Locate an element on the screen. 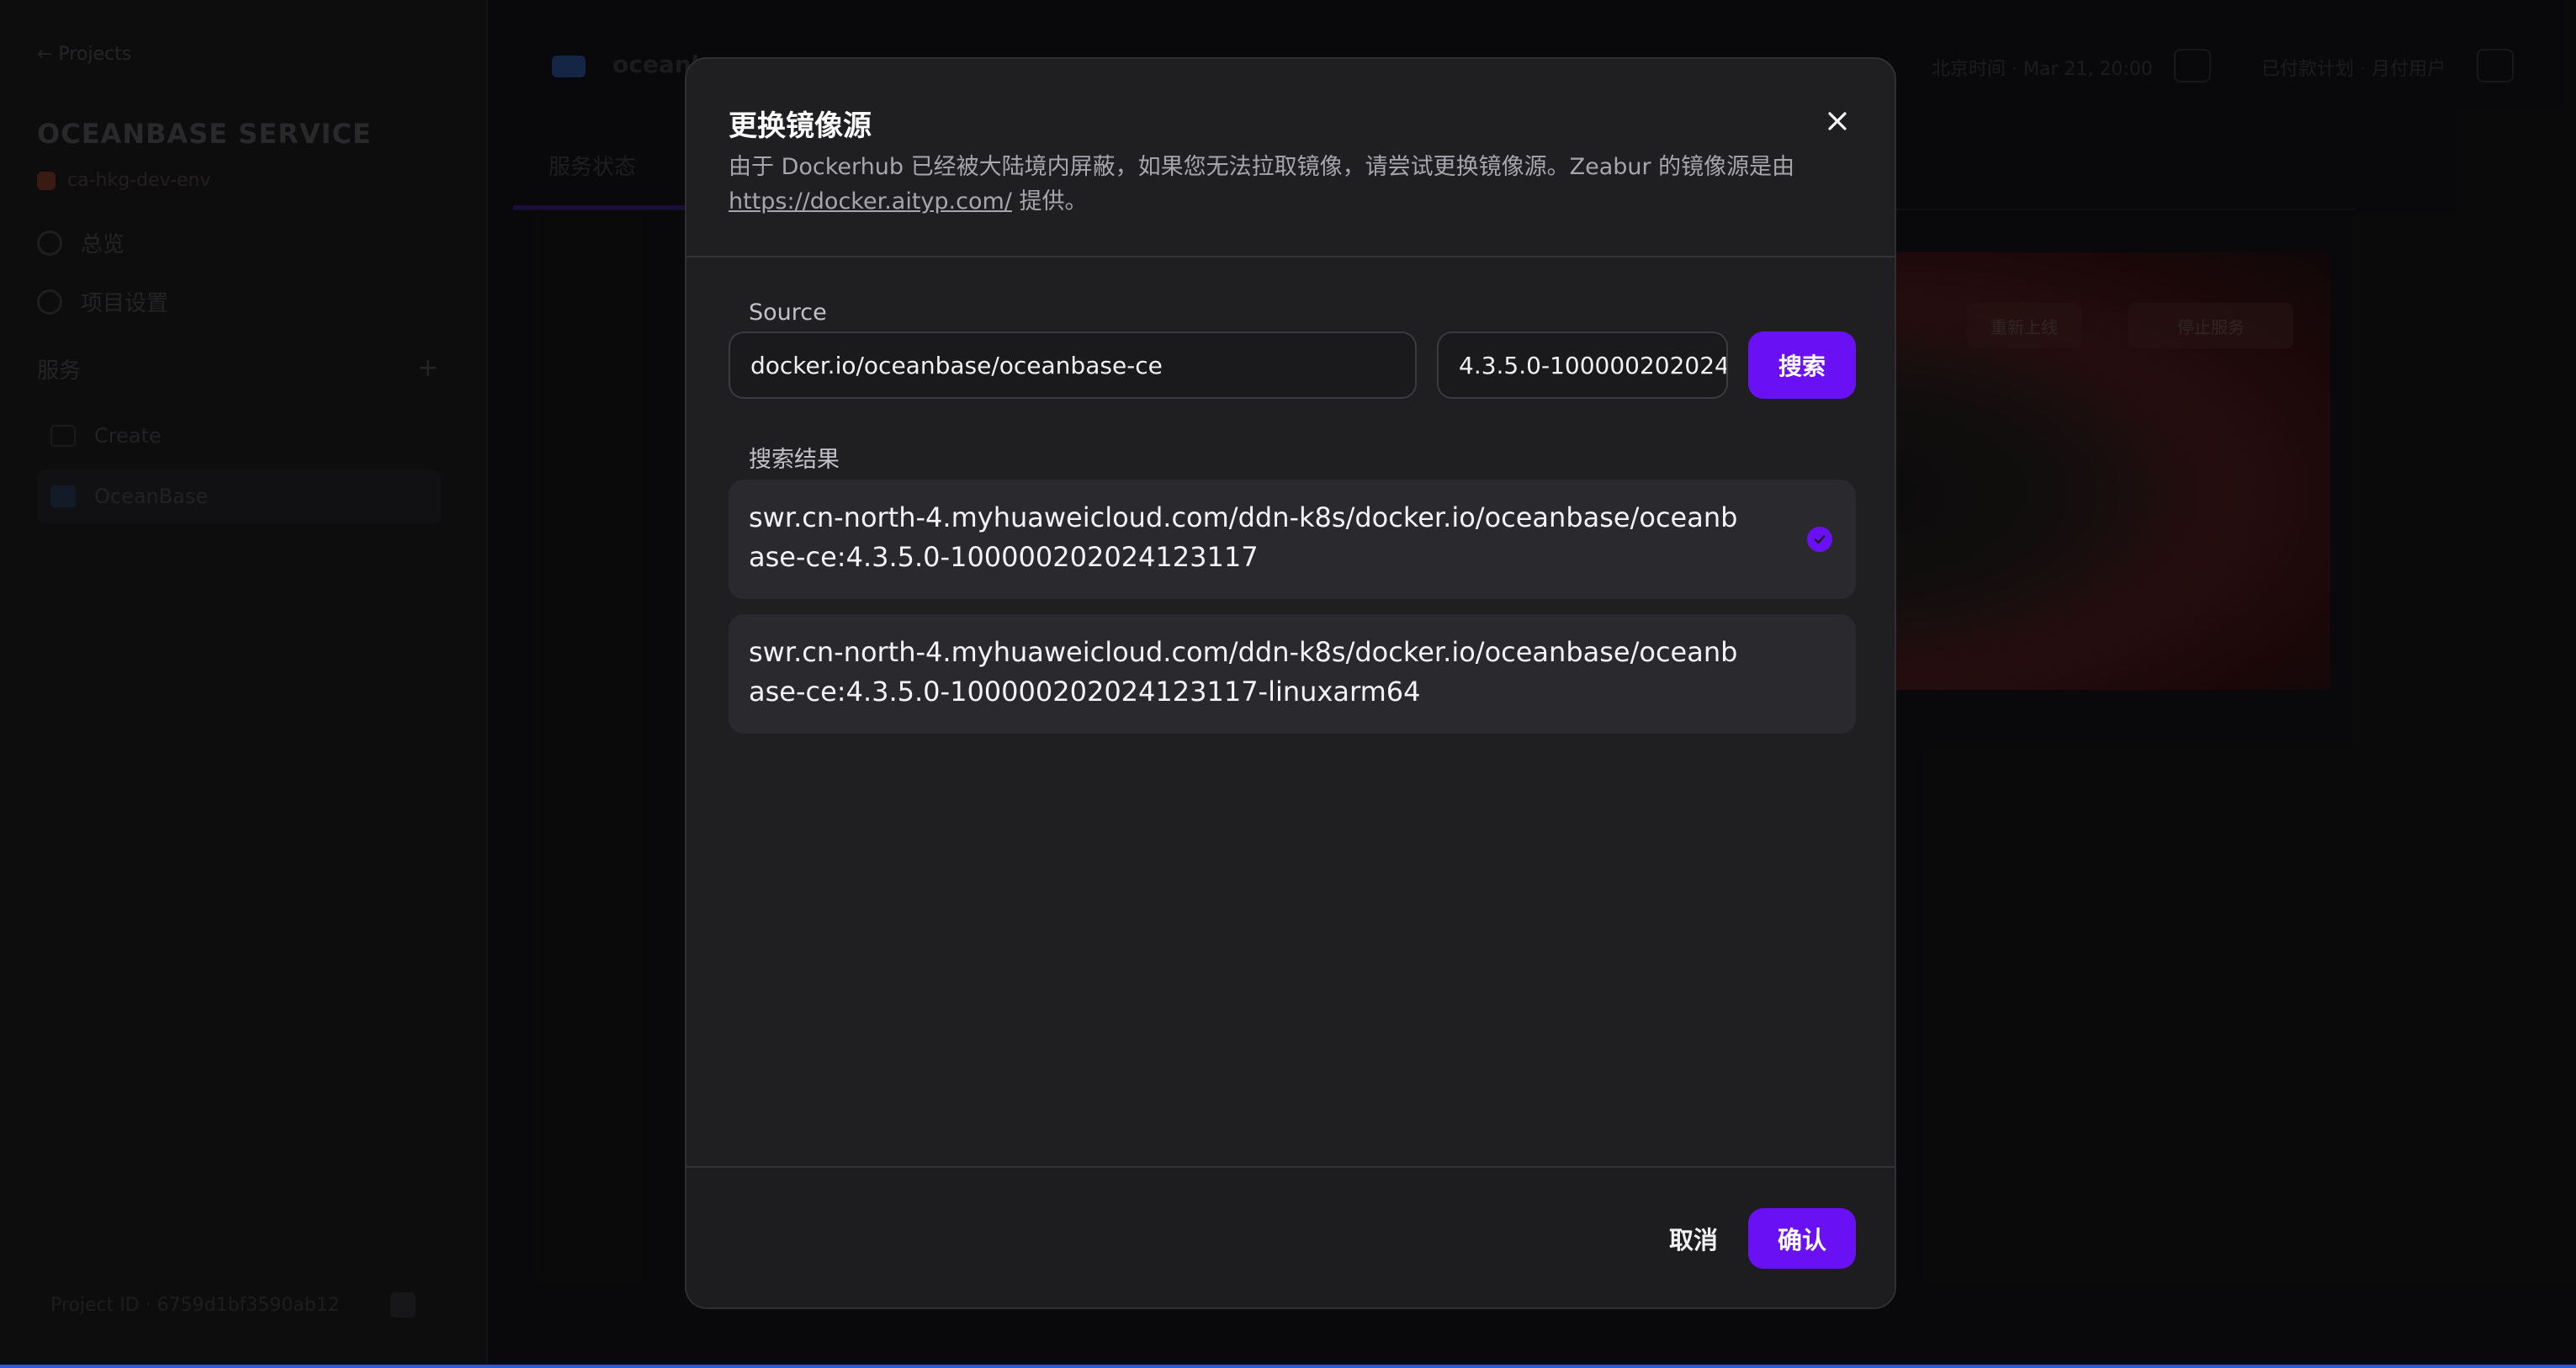 The height and width of the screenshot is (1368, 2576). search-results-label: 搜索结果 is located at coordinates (794, 460).